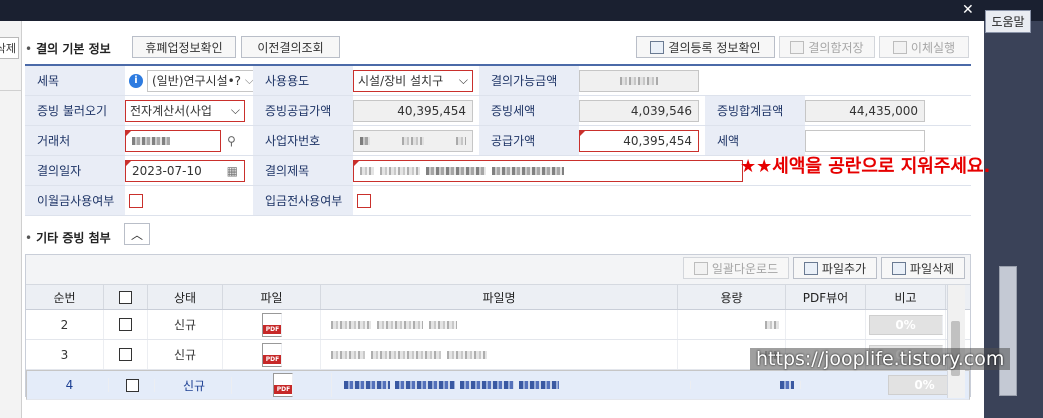 This screenshot has width=1043, height=418. Describe the element at coordinates (65, 324) in the screenshot. I see `row-number: 2` at that location.